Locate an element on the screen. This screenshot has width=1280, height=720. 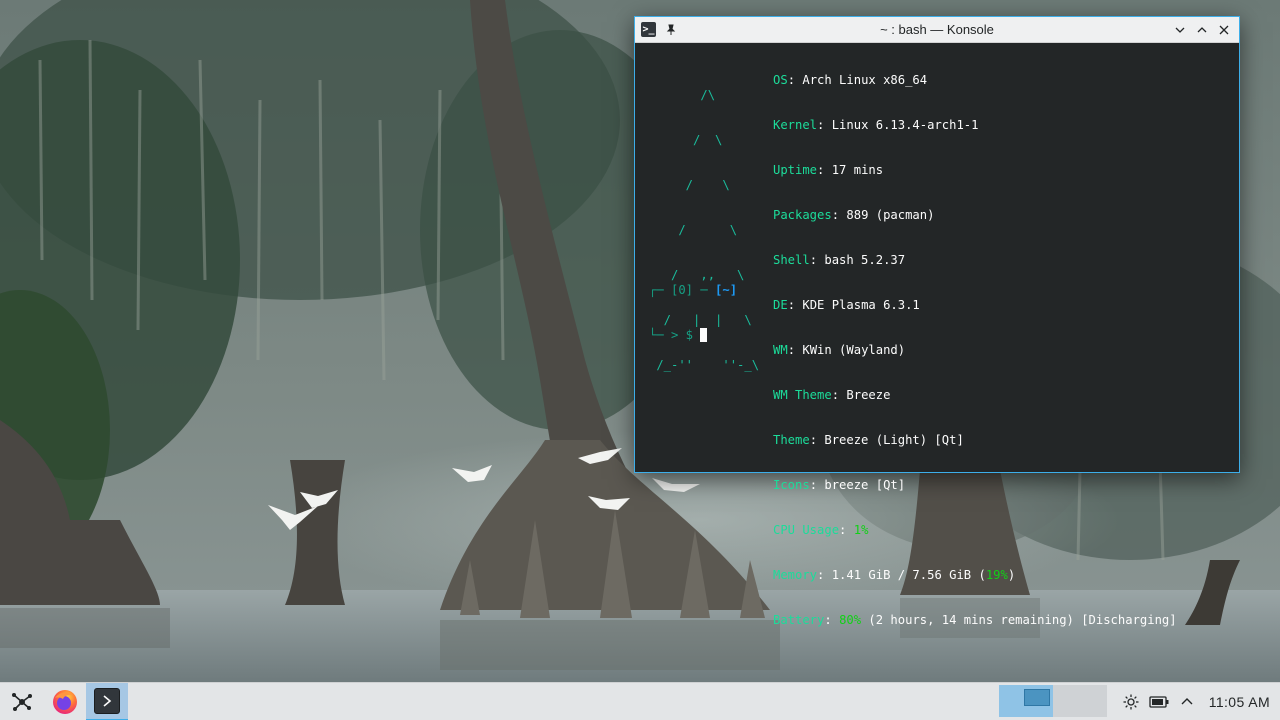
expand-tray-icon is located at coordinates (1187, 702).